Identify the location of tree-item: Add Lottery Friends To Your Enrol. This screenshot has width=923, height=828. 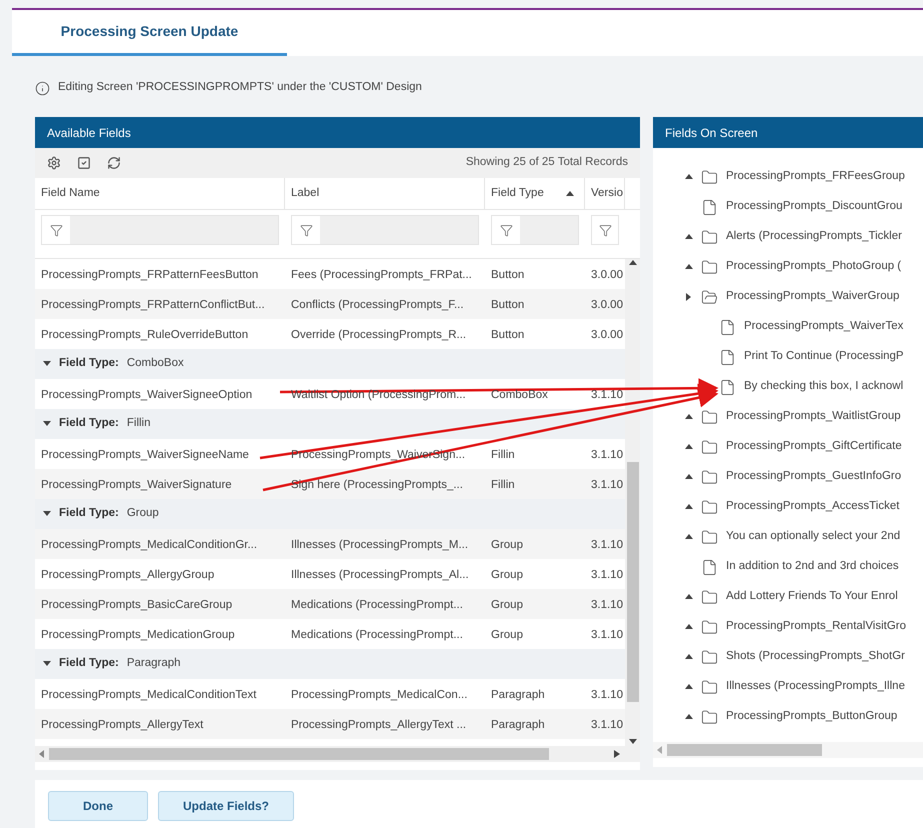
(812, 597).